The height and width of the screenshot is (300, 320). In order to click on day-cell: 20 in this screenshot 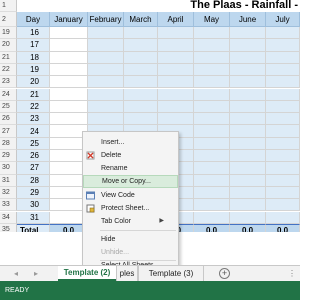, I will do `click(33, 82)`.